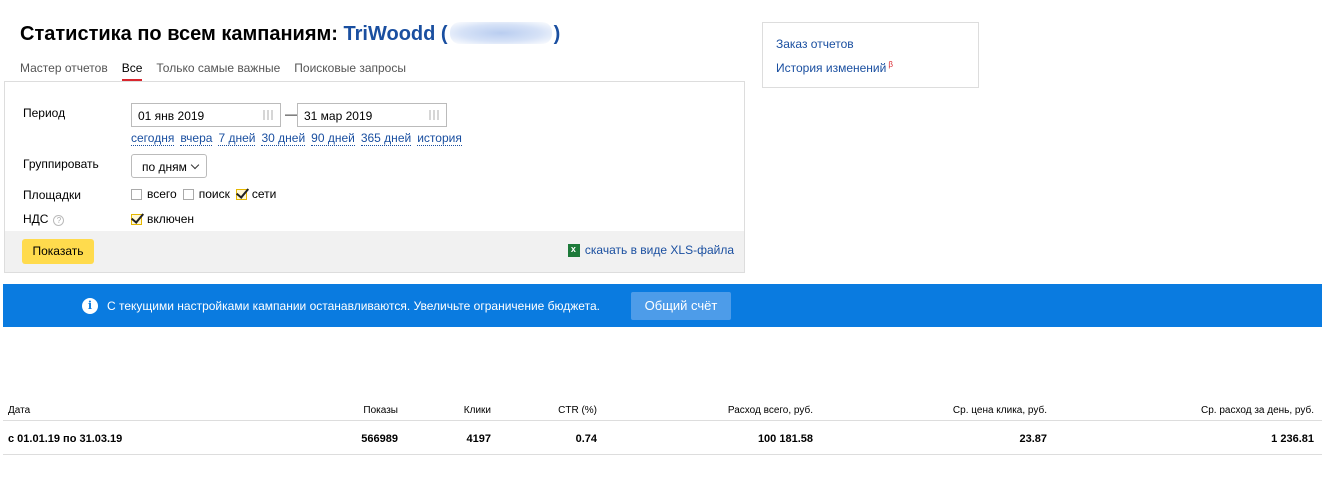 This screenshot has height=481, width=1322. What do you see at coordinates (573, 250) in the screenshot?
I see `excel-file-icon` at bounding box center [573, 250].